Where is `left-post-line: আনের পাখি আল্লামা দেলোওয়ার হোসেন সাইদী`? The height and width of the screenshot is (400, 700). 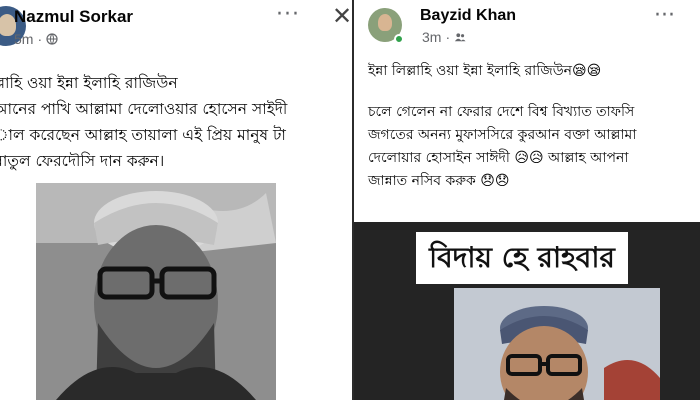
left-post-line: আনের পাখি আল্লামা দেলোওয়ার হোসেন সাইদী is located at coordinates (144, 109).